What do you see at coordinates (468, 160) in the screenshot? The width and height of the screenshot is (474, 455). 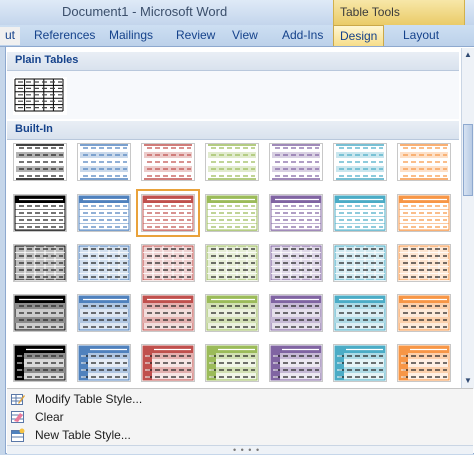 I see `scroll-thumb` at bounding box center [468, 160].